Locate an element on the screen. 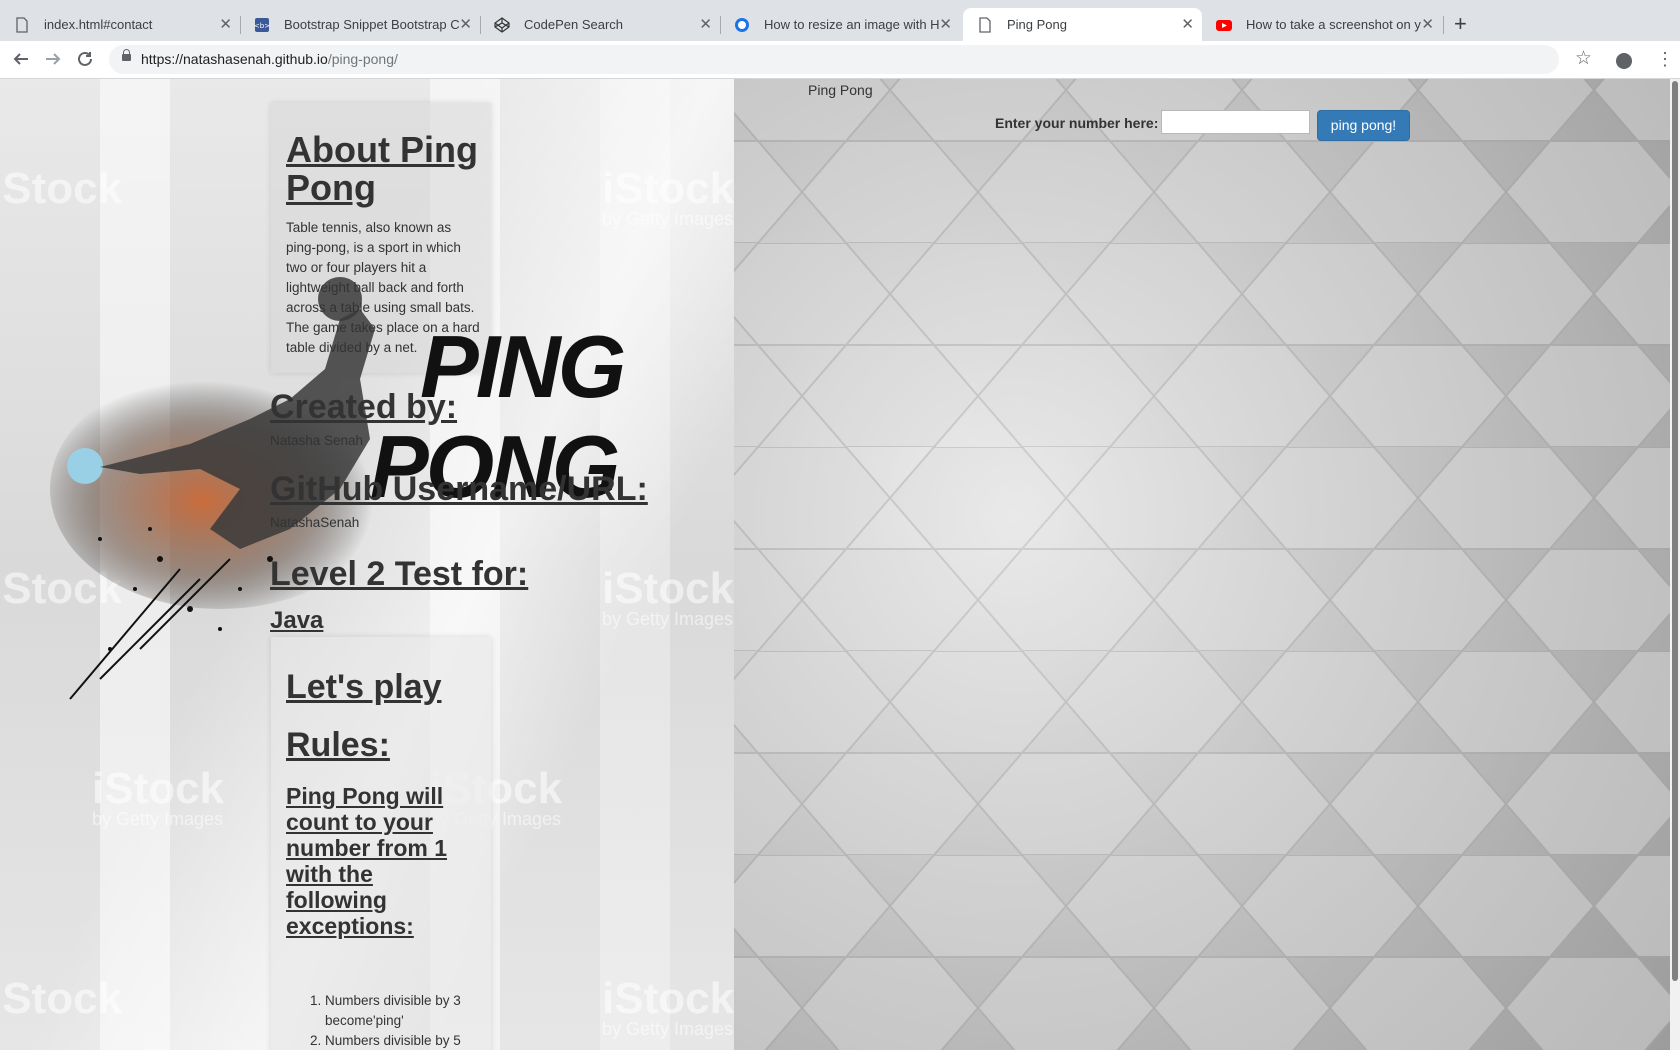 This screenshot has height=1050, width=1680. reload-icon is located at coordinates (85, 58).